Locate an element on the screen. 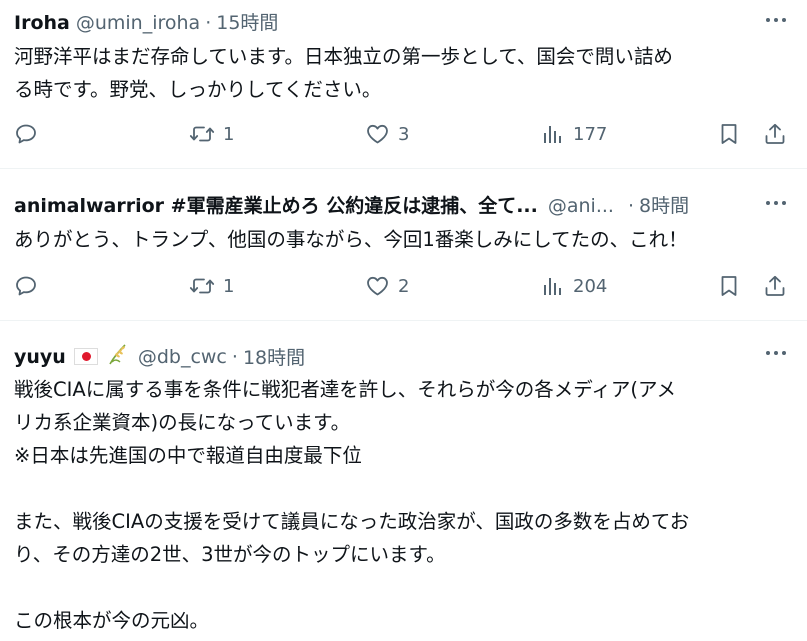 This screenshot has width=807, height=641. tweet-header: Iroha @umin_iroha · 15時間 is located at coordinates (146, 21).